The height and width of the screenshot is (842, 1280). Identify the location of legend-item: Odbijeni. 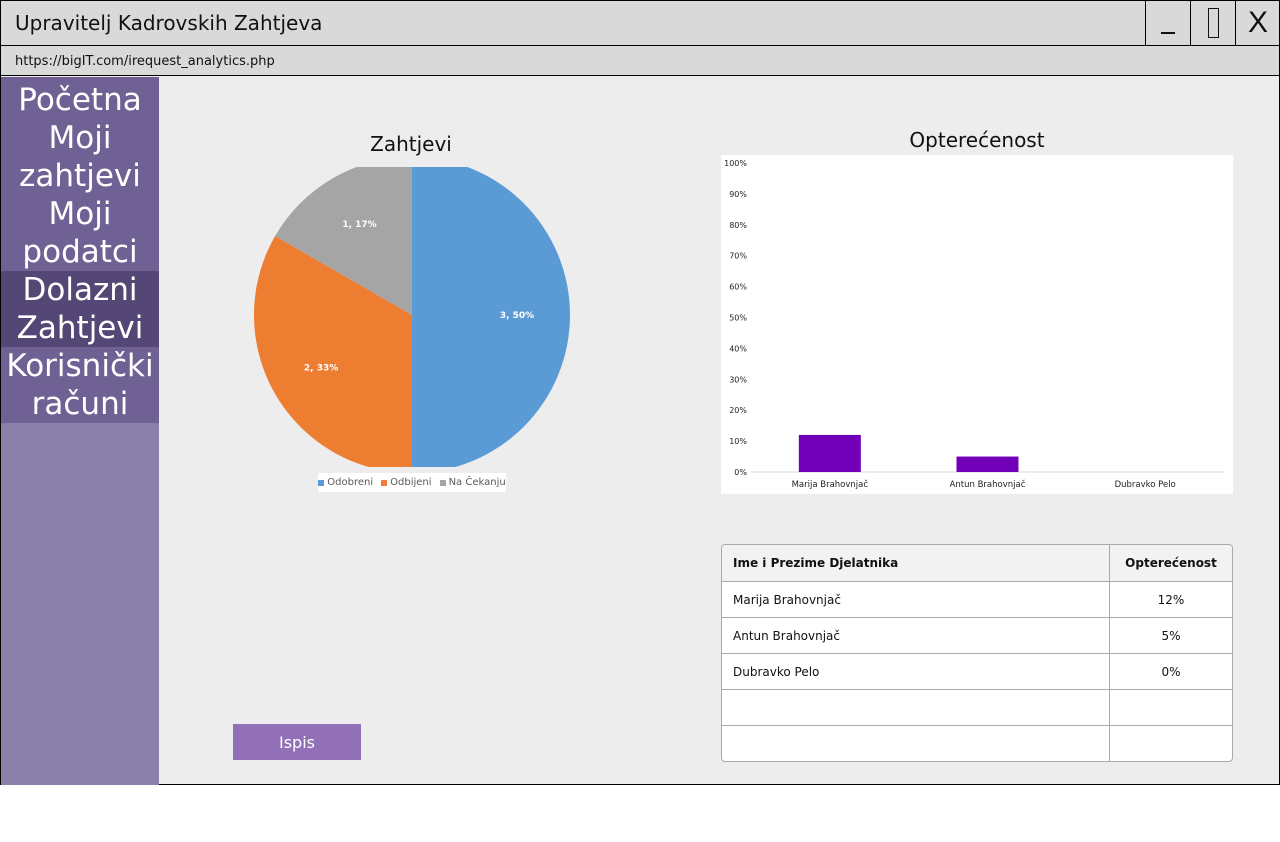
(406, 482).